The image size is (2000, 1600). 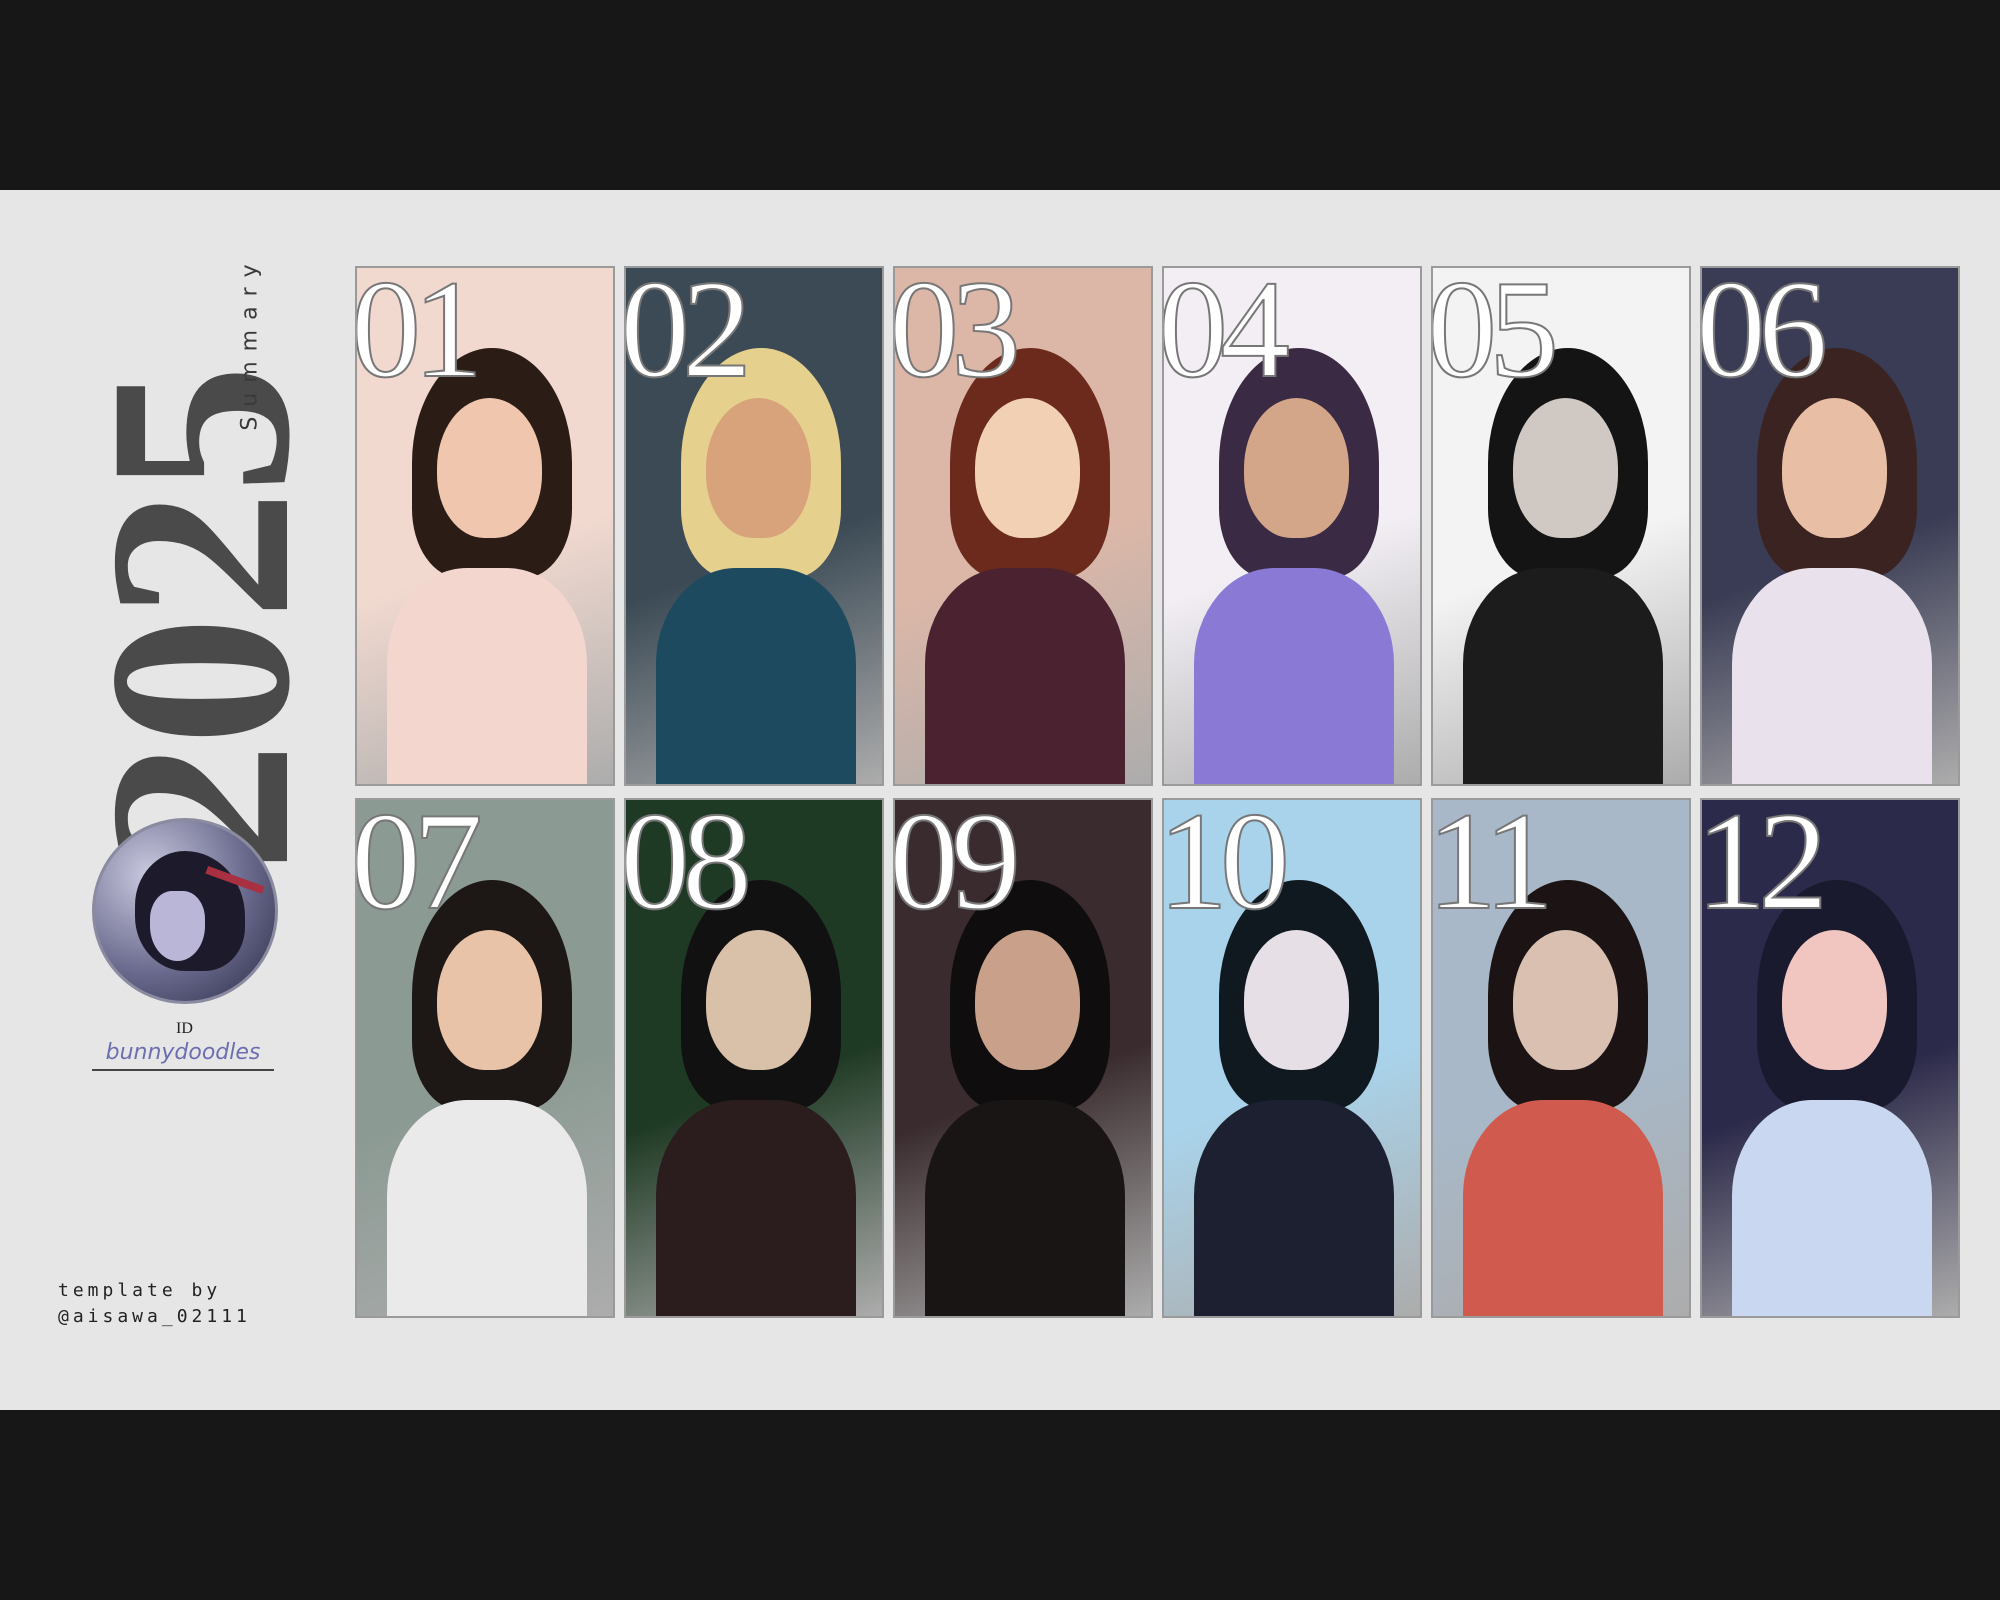 I want to click on year-title: 2025, so click(x=200, y=620).